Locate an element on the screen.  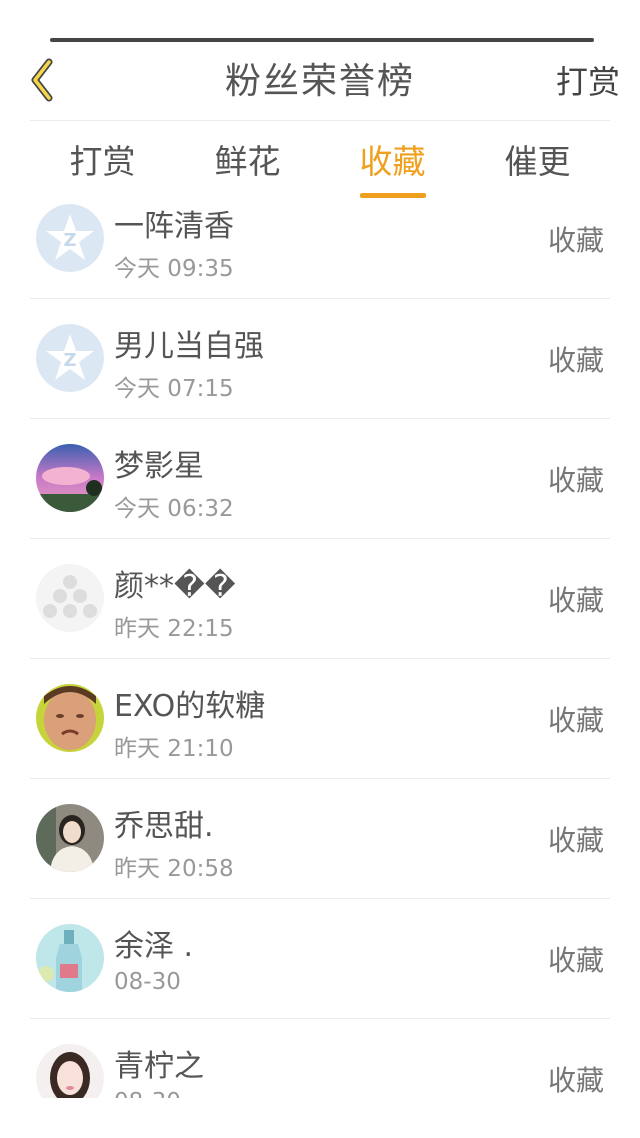
tab-flowers: 鲜花 is located at coordinates (247, 162).